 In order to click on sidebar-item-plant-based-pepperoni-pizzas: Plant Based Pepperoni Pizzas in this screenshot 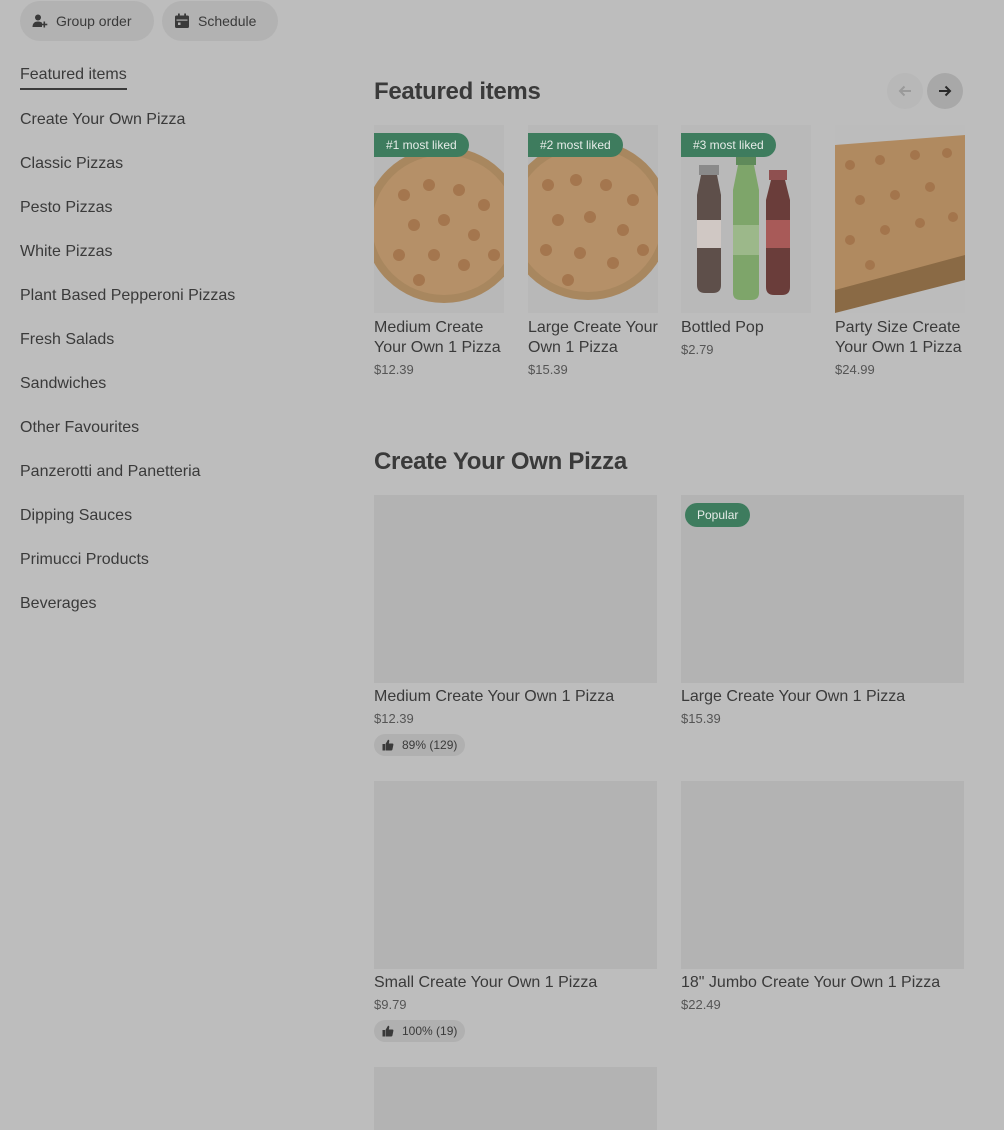, I will do `click(127, 296)`.